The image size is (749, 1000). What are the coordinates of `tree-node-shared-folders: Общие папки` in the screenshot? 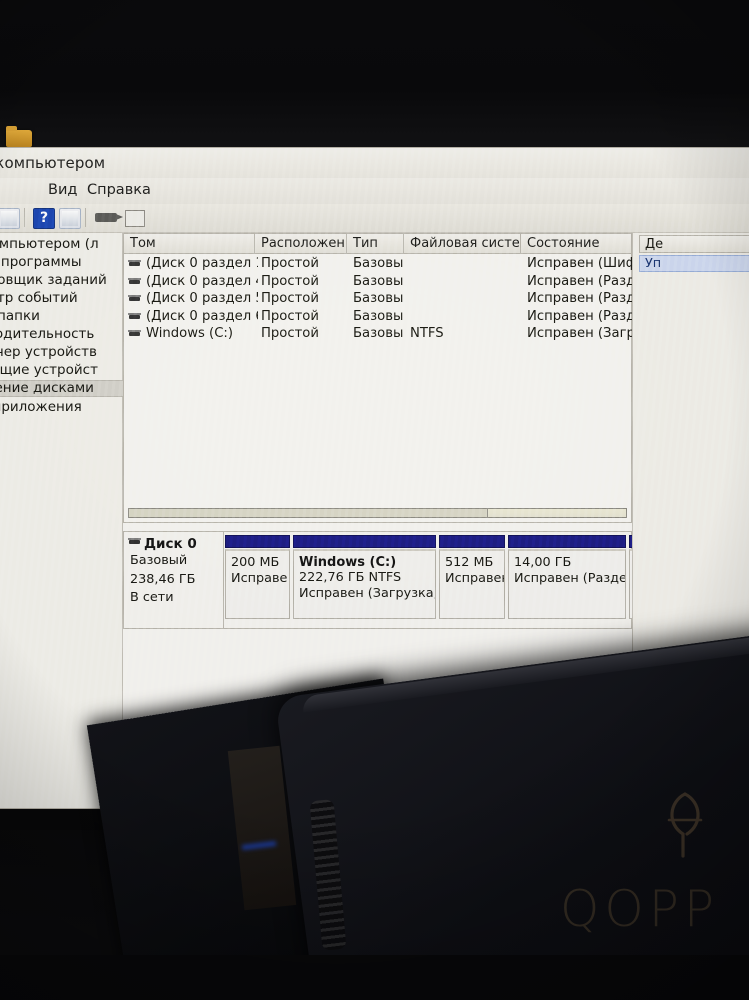 It's located at (63, 316).